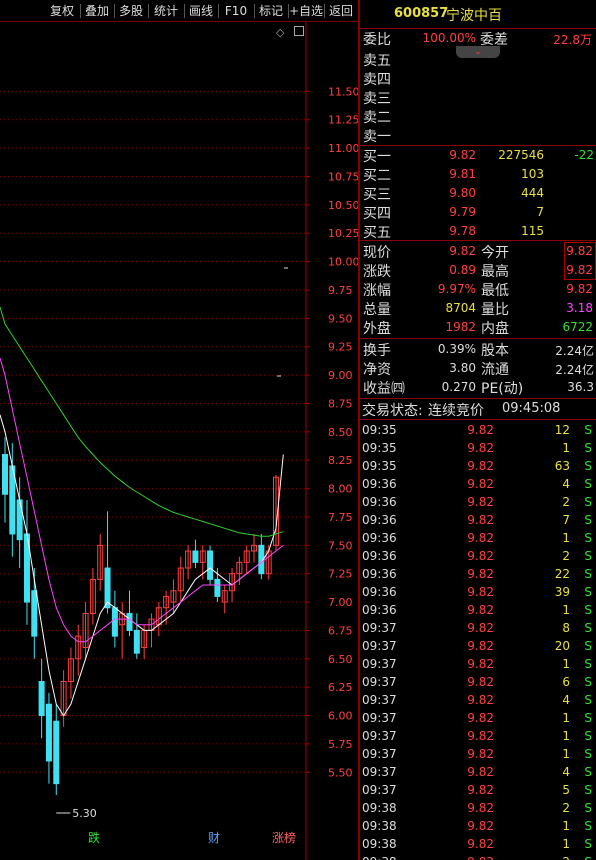 The height and width of the screenshot is (860, 596). Describe the element at coordinates (460, 308) in the screenshot. I see `quote-value: 8704` at that location.